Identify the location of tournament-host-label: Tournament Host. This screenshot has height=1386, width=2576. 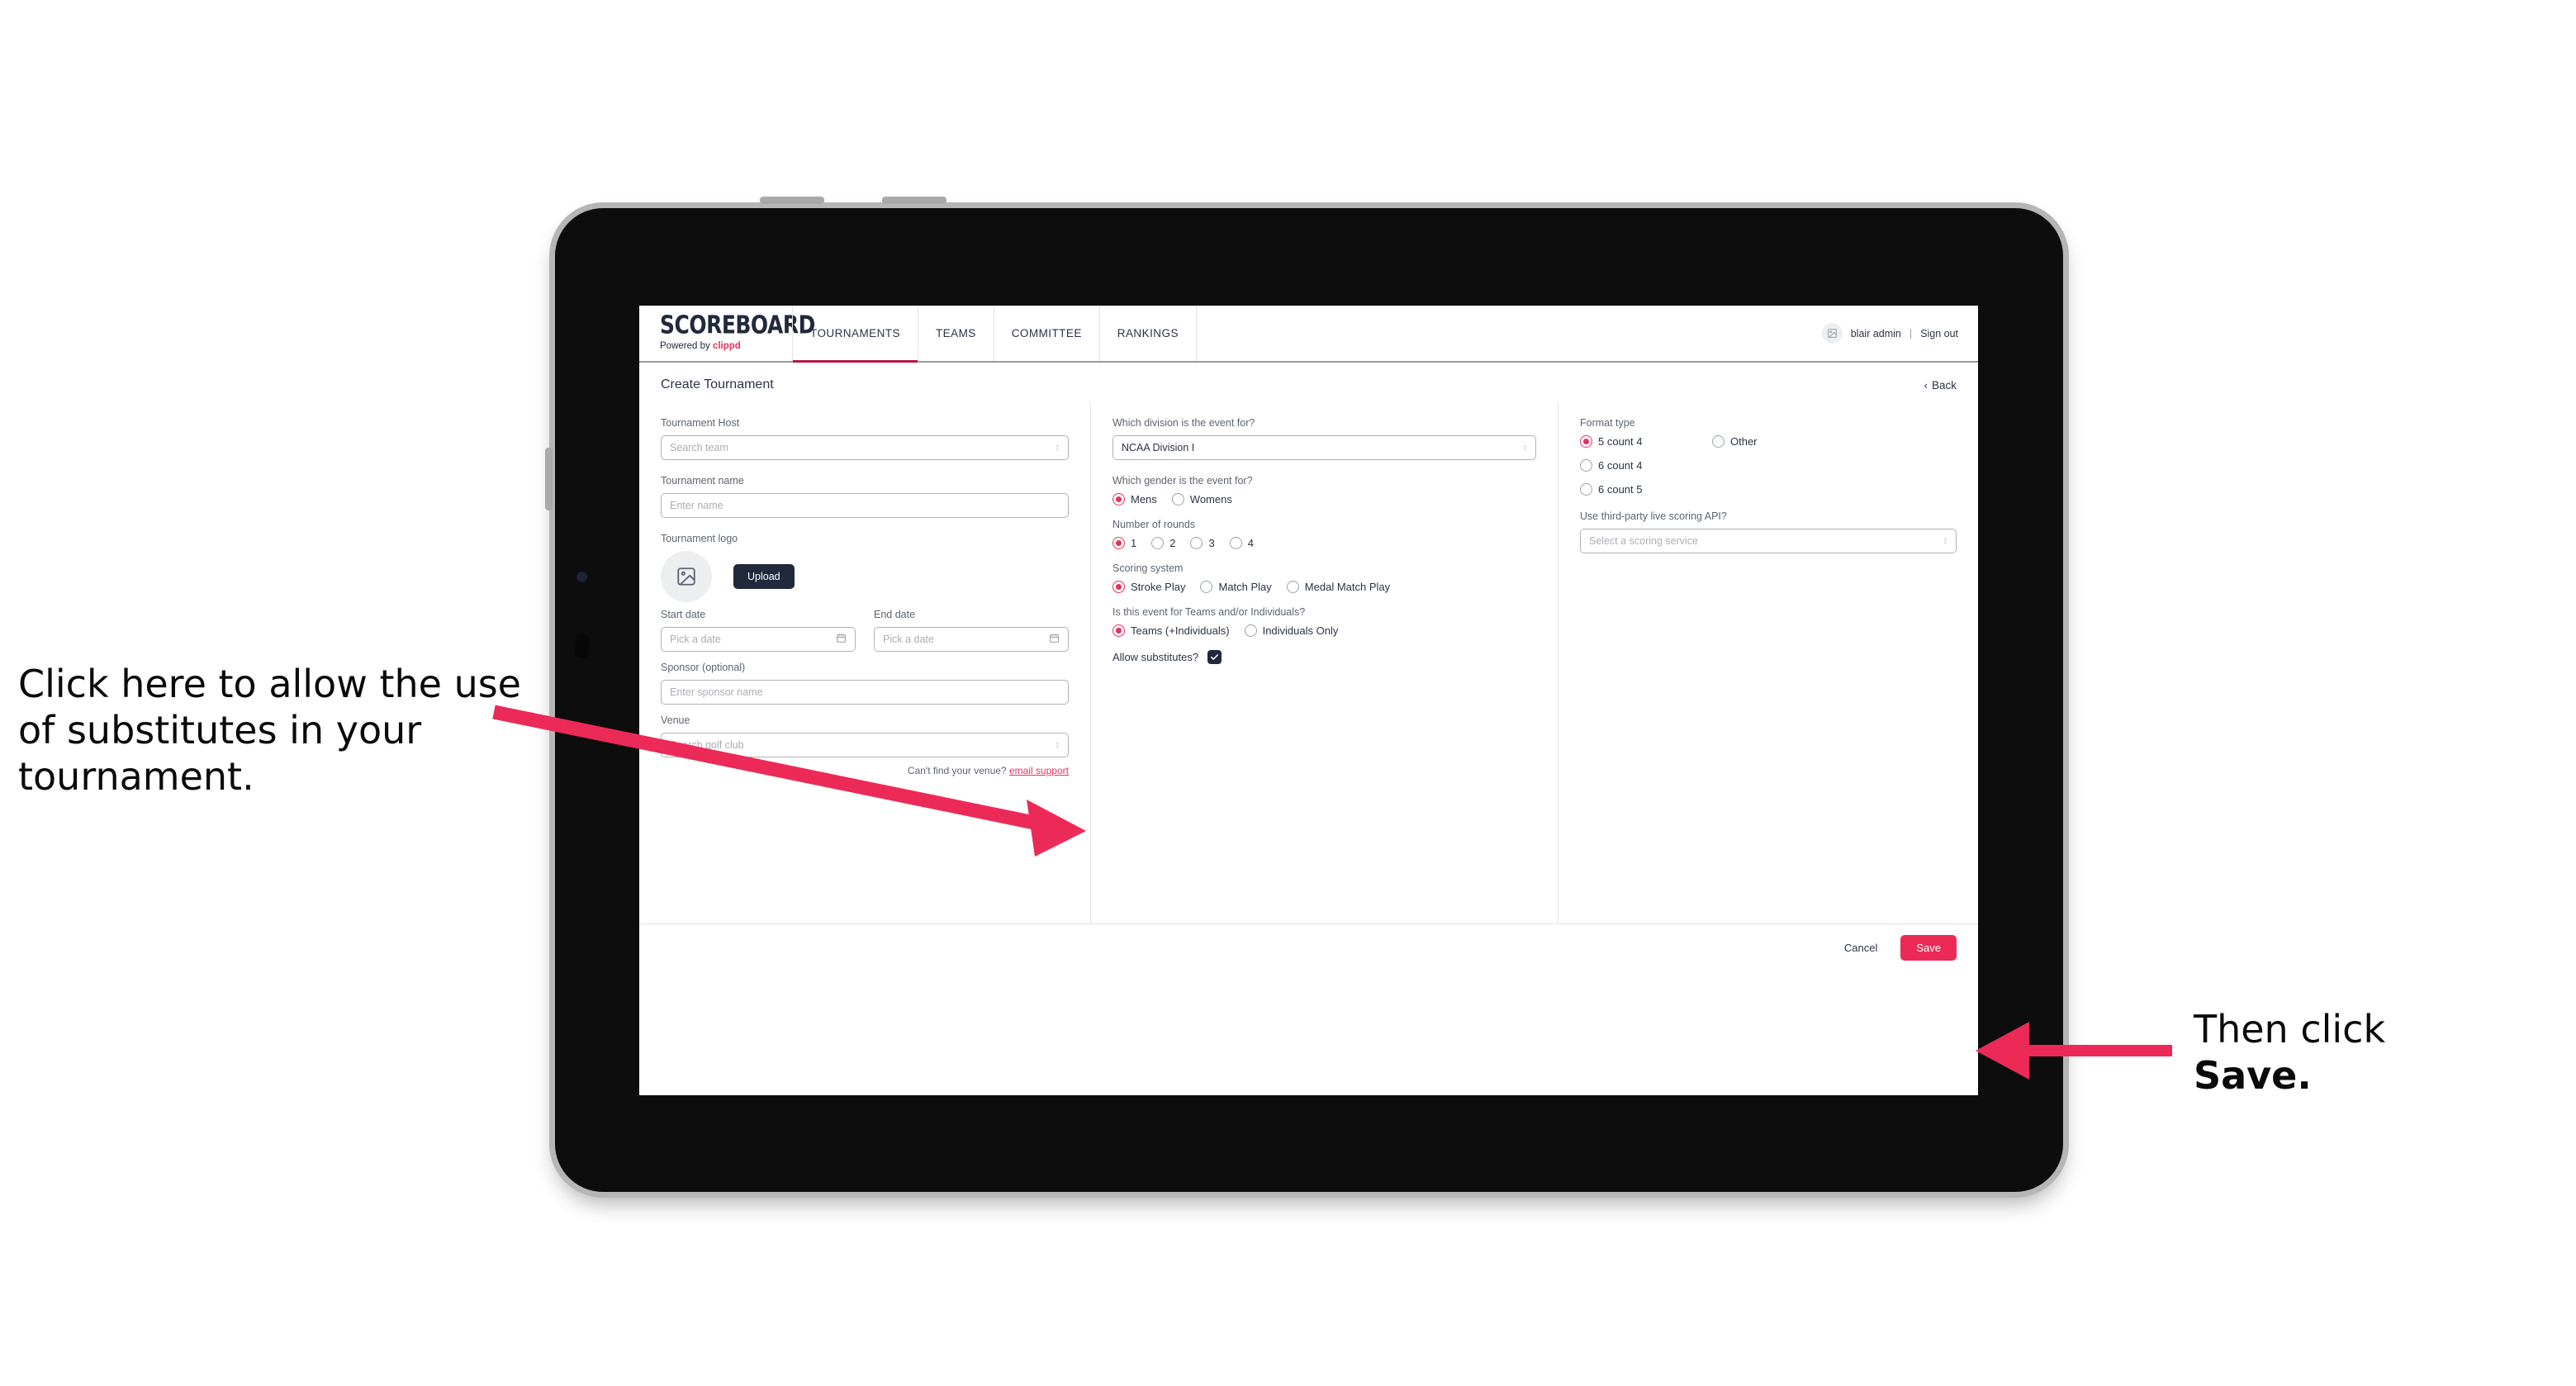
(700, 423).